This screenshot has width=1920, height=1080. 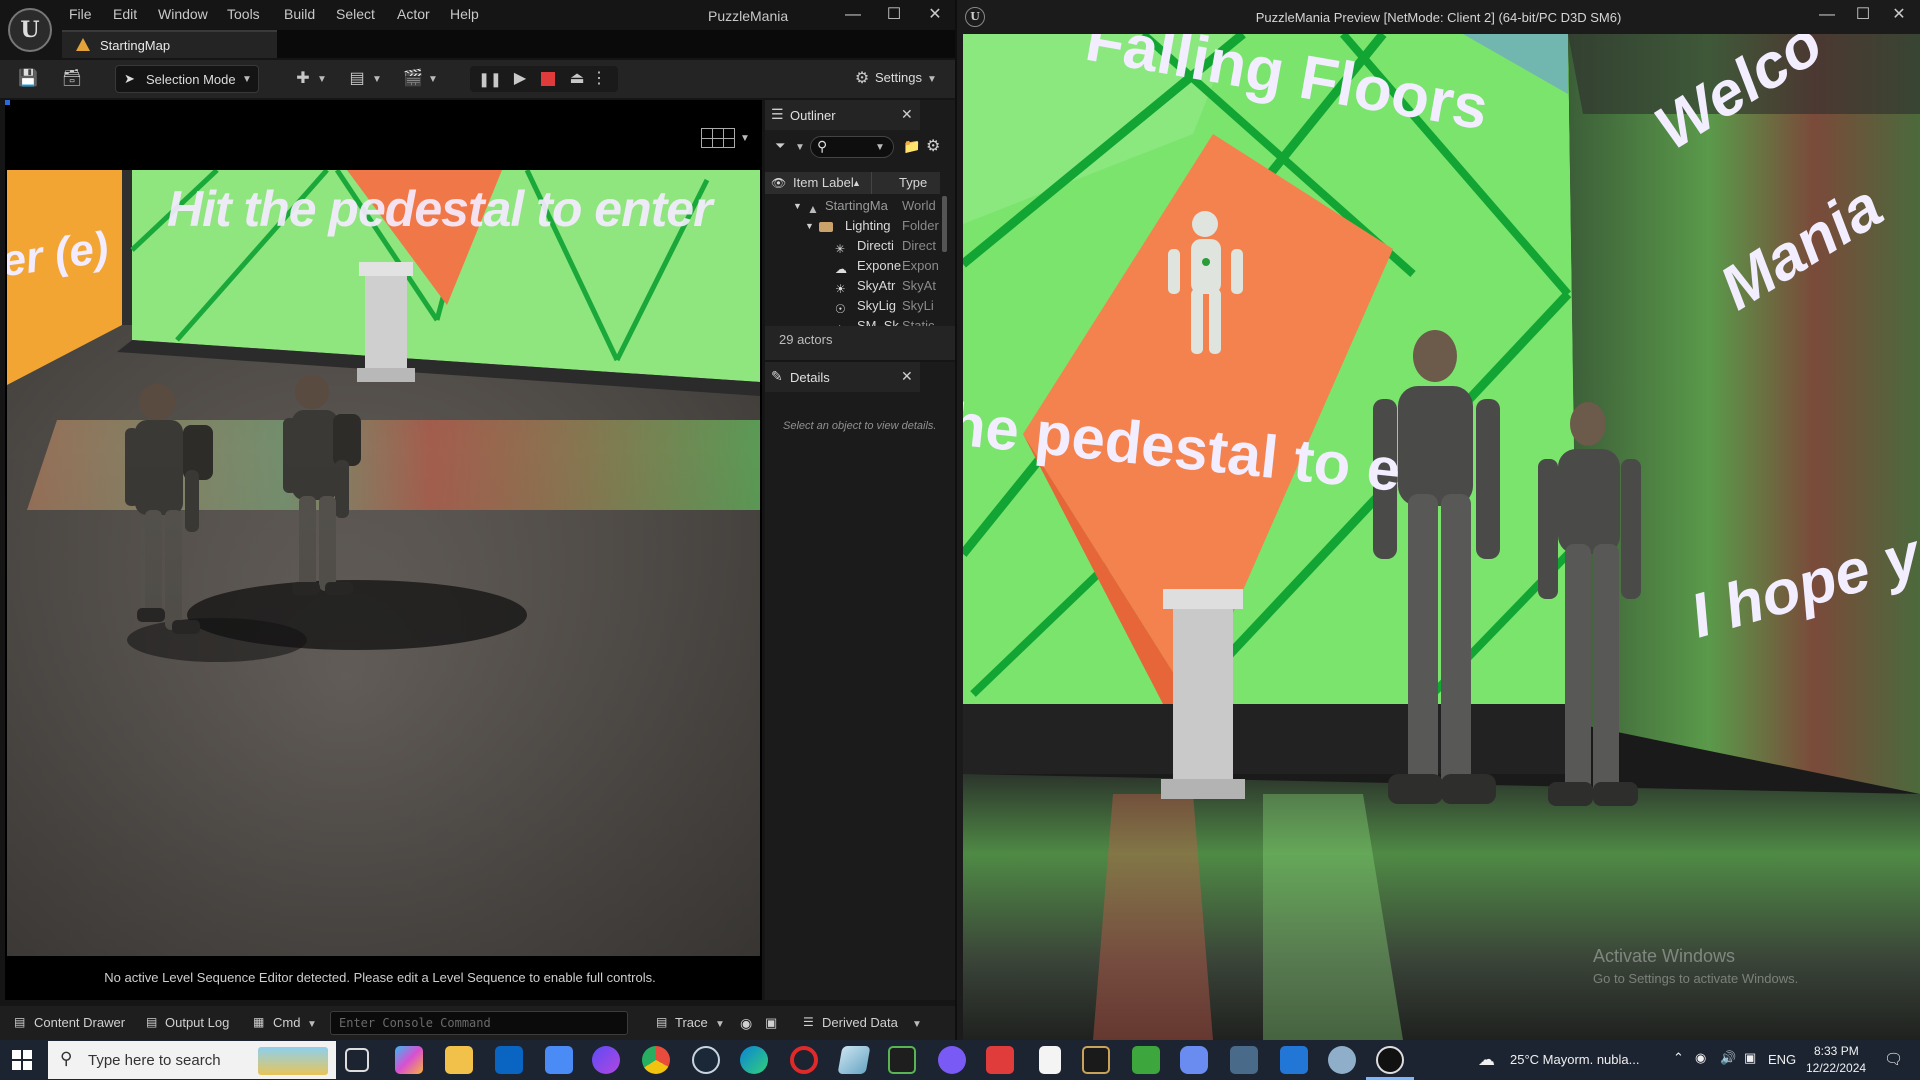 I want to click on chrome-icon, so click(x=656, y=1060).